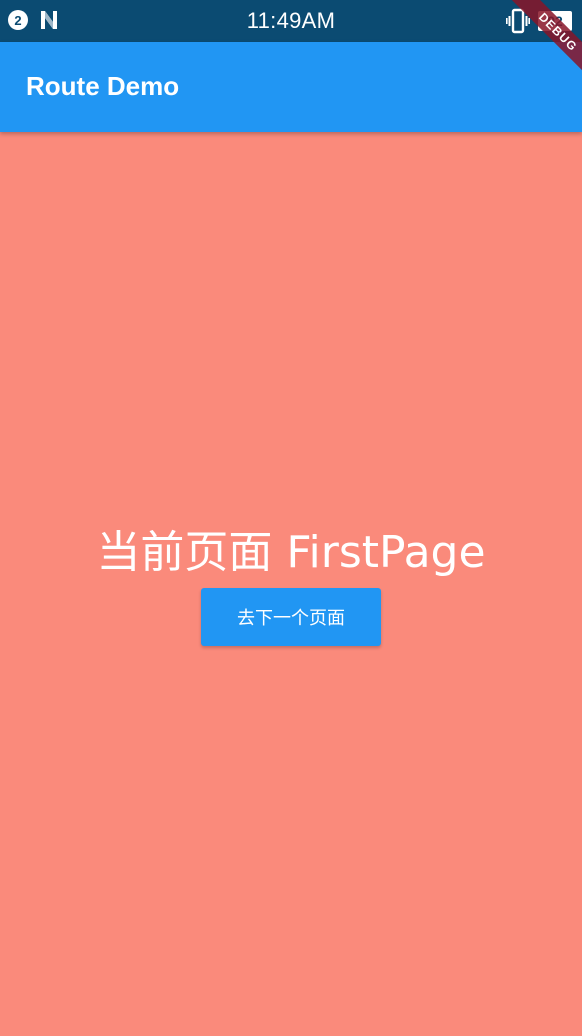 The height and width of the screenshot is (1036, 582). What do you see at coordinates (291, 617) in the screenshot?
I see `go-next-page-button: 去下一个页面` at bounding box center [291, 617].